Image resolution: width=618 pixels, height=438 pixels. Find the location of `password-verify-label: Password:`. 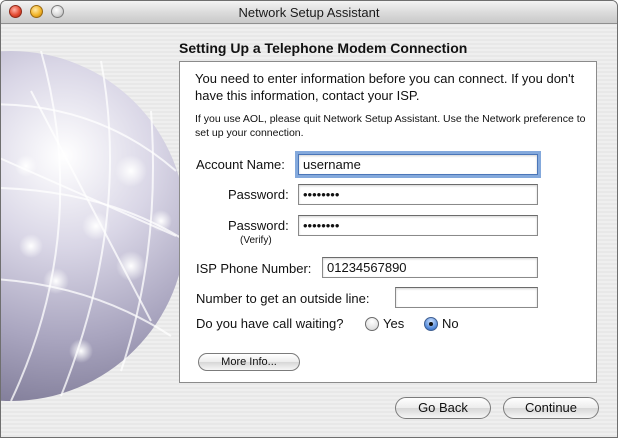

password-verify-label: Password: is located at coordinates (258, 225).